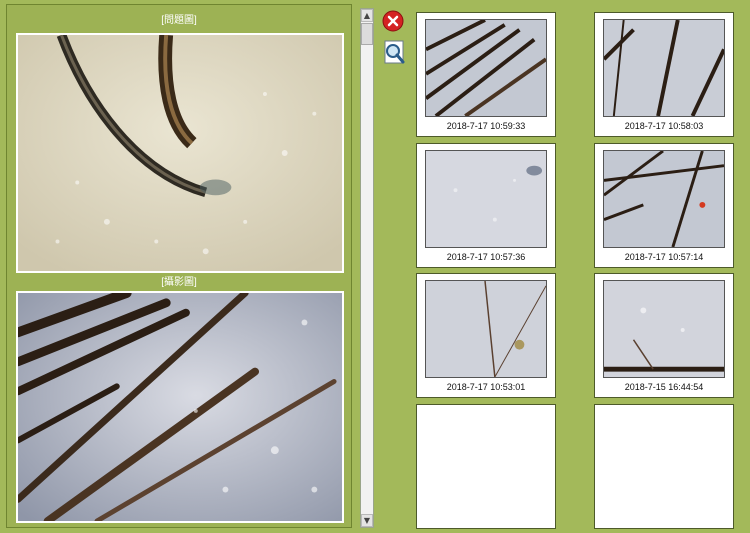 Image resolution: width=750 pixels, height=533 pixels. What do you see at coordinates (367, 520) in the screenshot?
I see `scroll-down-button: ▼` at bounding box center [367, 520].